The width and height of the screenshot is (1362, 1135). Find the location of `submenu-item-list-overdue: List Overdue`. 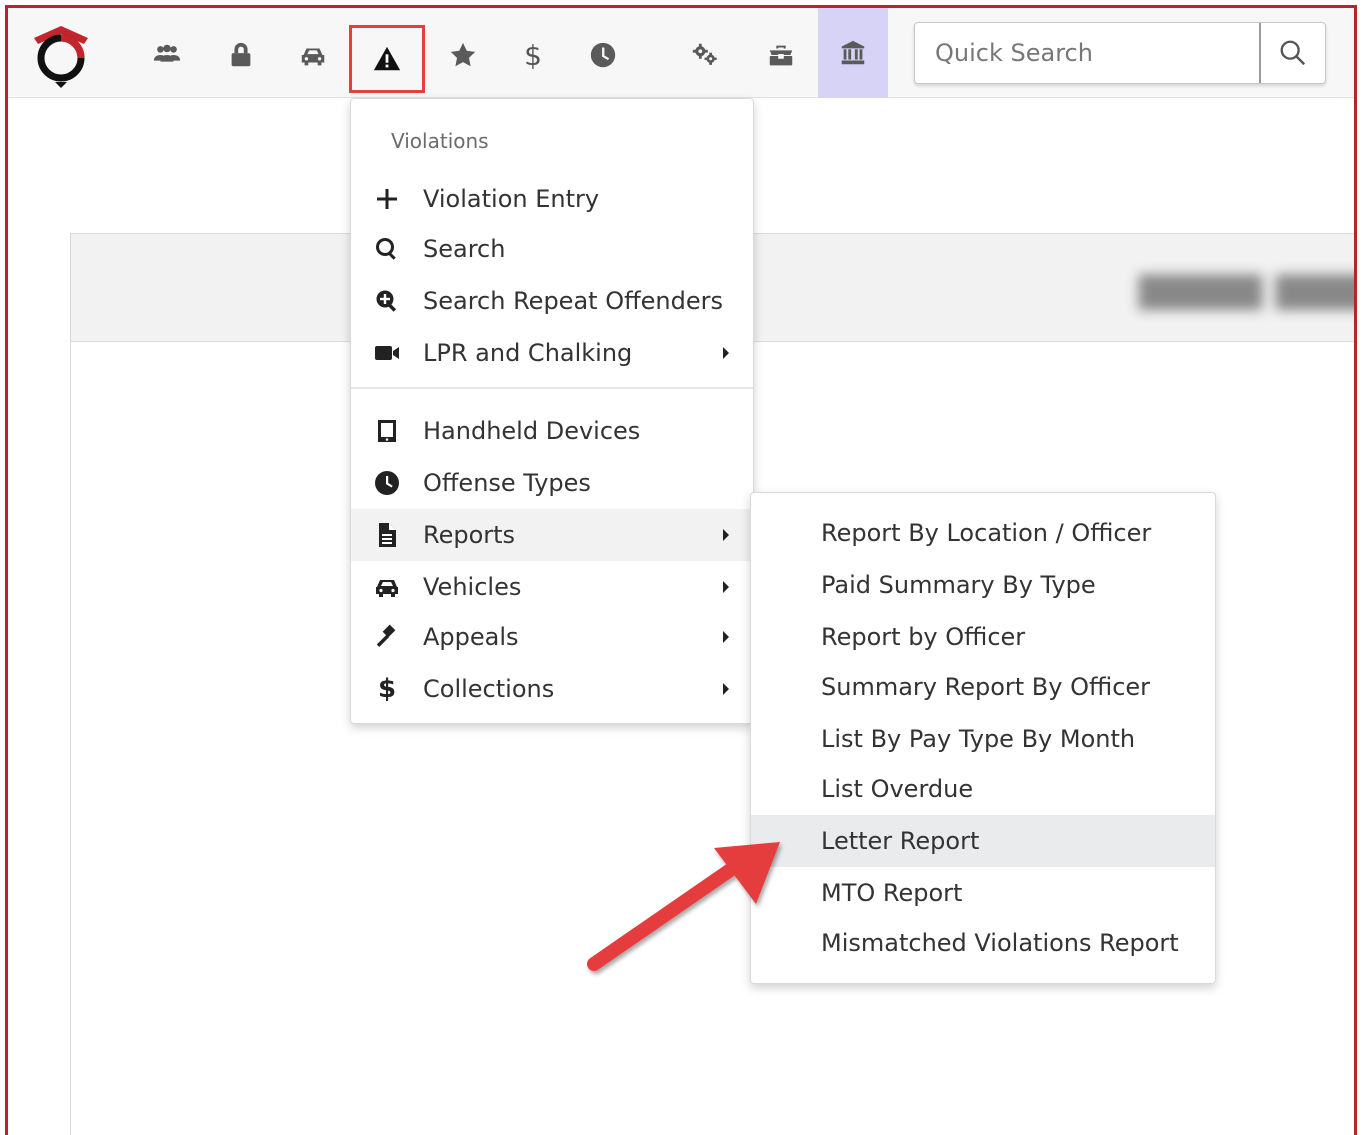

submenu-item-list-overdue: List Overdue is located at coordinates (983, 789).